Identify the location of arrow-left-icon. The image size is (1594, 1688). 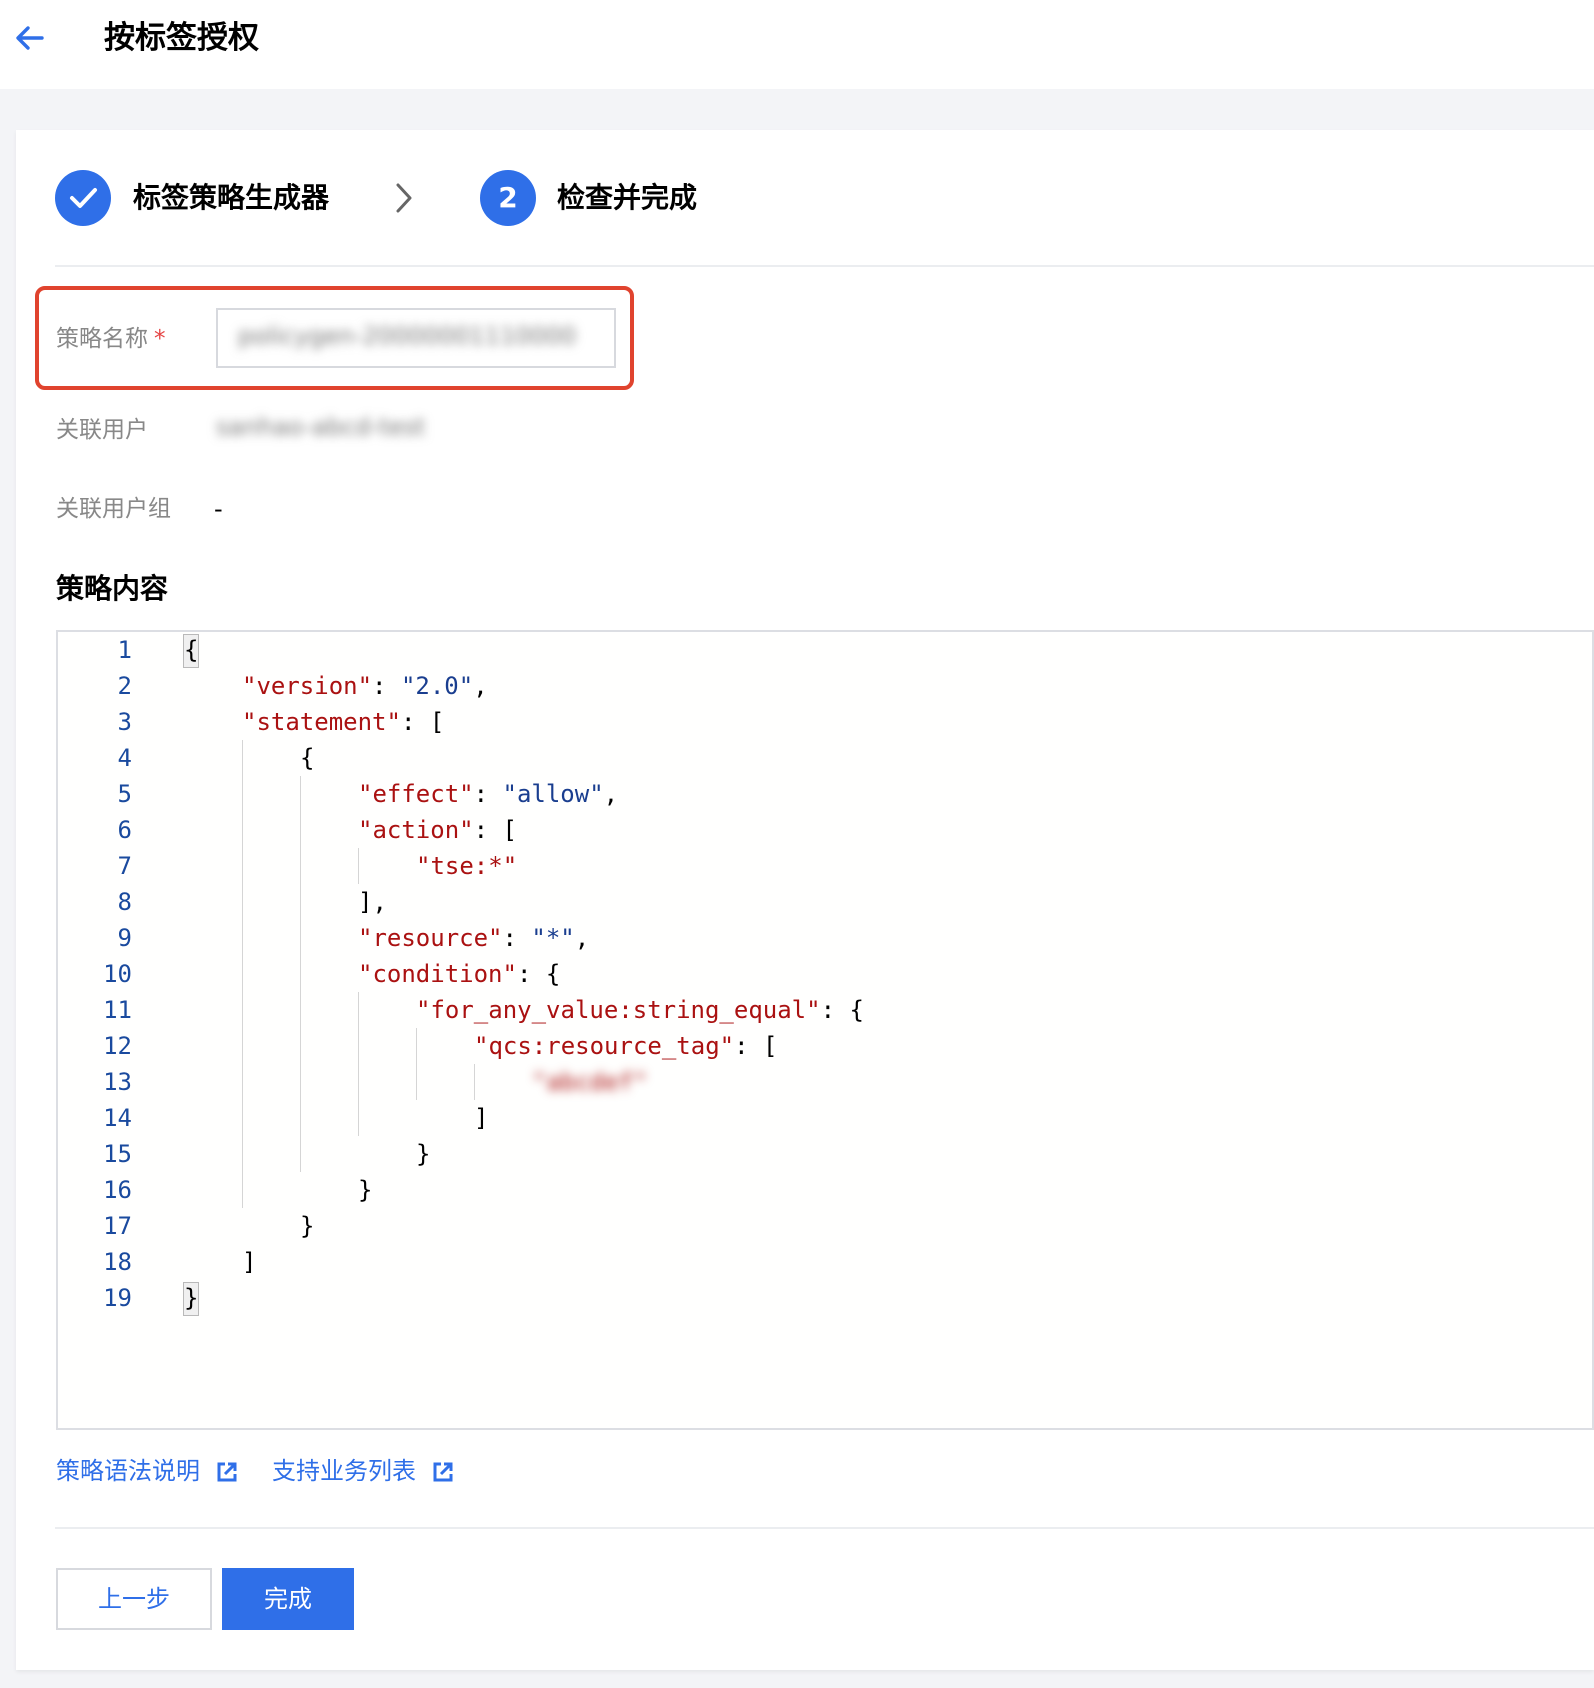
(30, 38).